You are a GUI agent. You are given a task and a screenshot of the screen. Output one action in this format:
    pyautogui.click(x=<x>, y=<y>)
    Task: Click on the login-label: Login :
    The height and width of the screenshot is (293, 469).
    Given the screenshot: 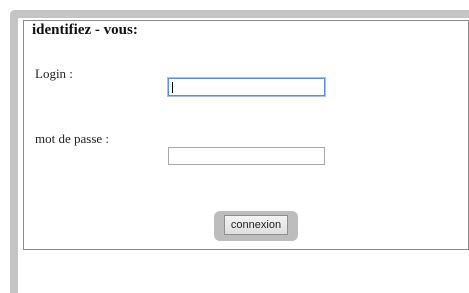 What is the action you would take?
    pyautogui.click(x=54, y=73)
    